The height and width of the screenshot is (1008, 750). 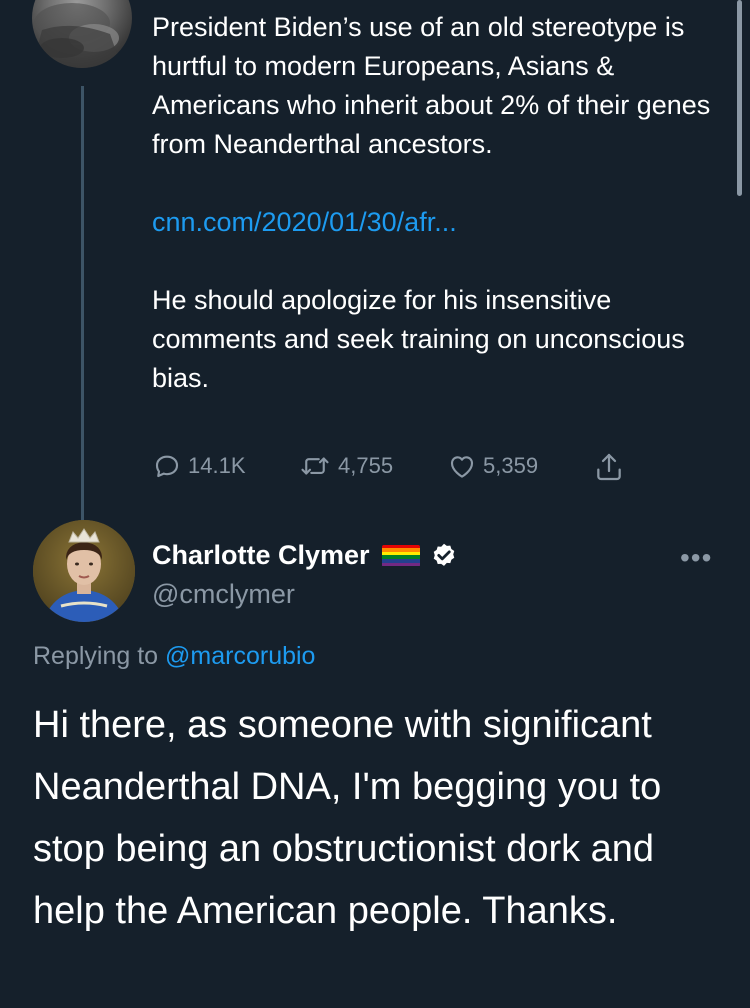 What do you see at coordinates (82, 303) in the screenshot?
I see `thread-connector-line` at bounding box center [82, 303].